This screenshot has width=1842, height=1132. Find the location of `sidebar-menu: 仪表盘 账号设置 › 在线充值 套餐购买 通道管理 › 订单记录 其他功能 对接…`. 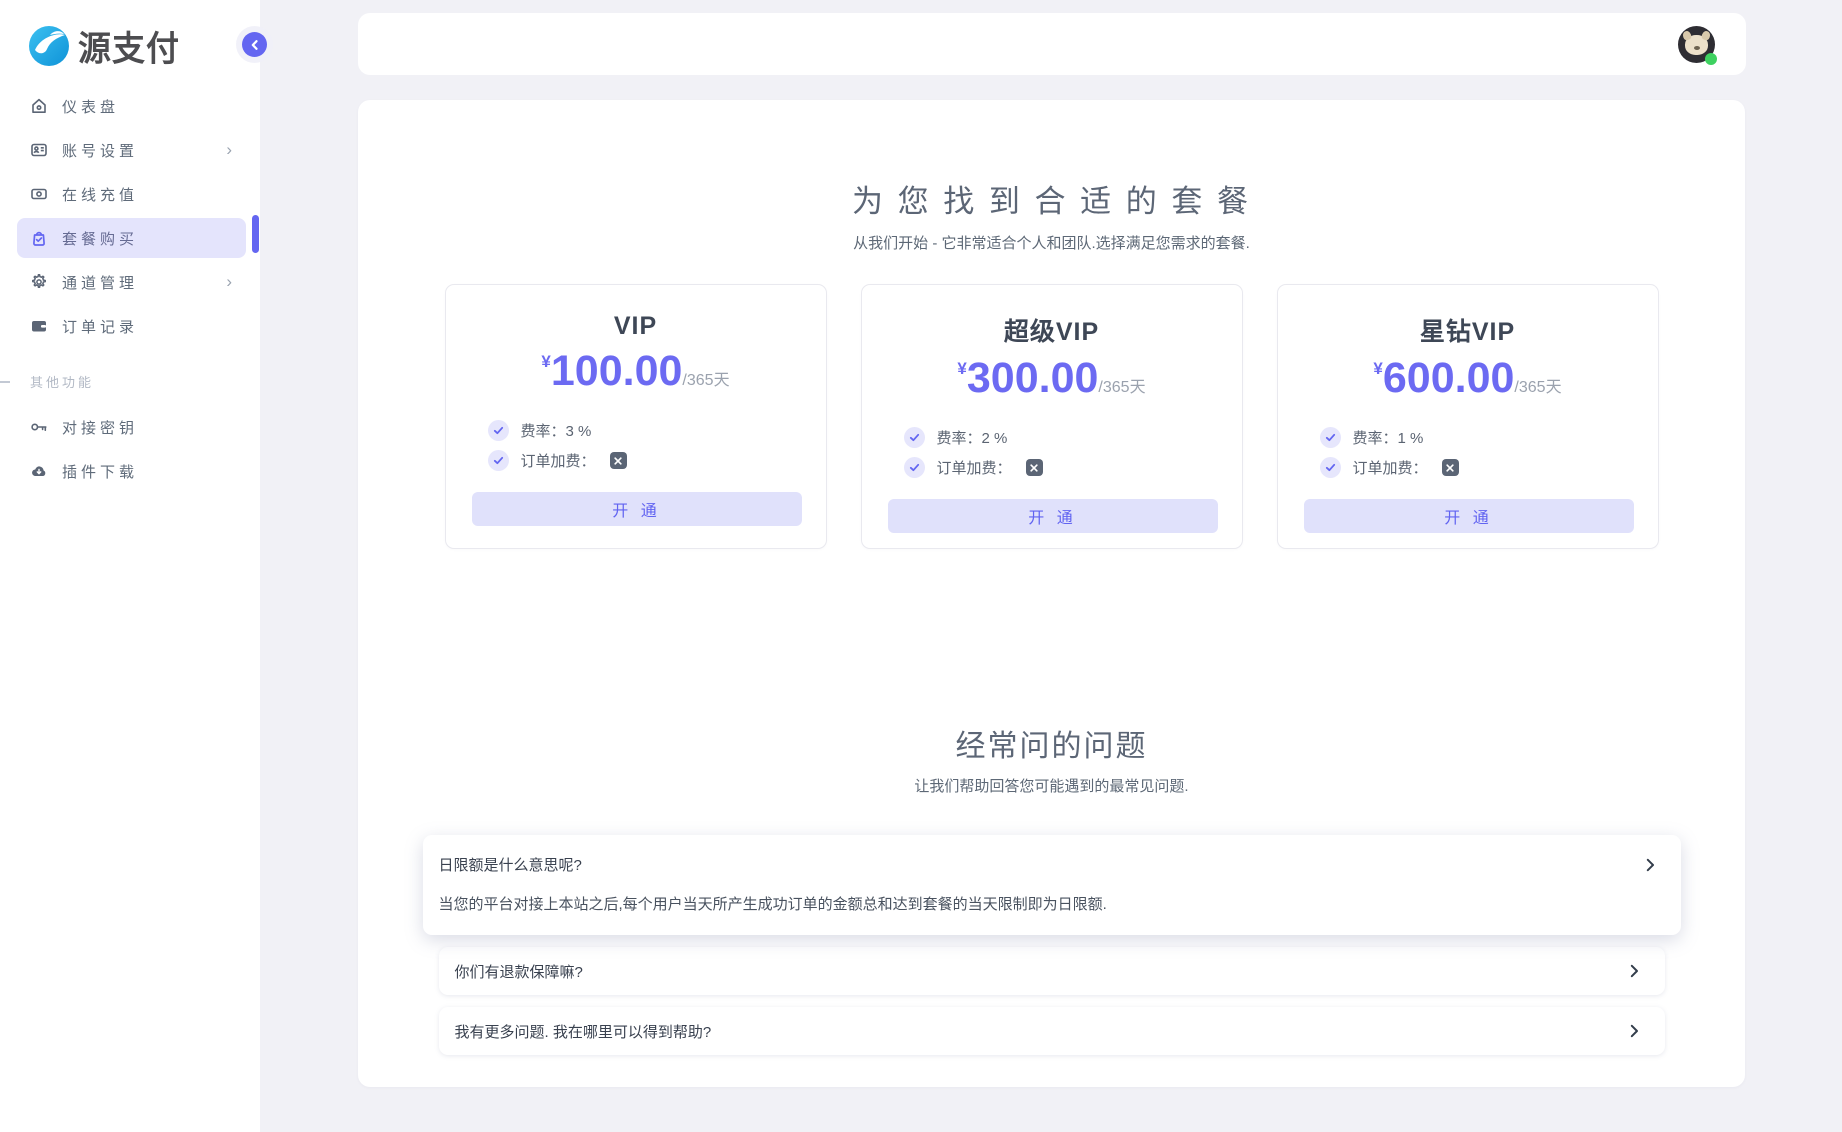

sidebar-menu: 仪表盘 账号设置 › 在线充值 套餐购买 通道管理 › 订单记录 其他功能 对接… is located at coordinates (130, 281).